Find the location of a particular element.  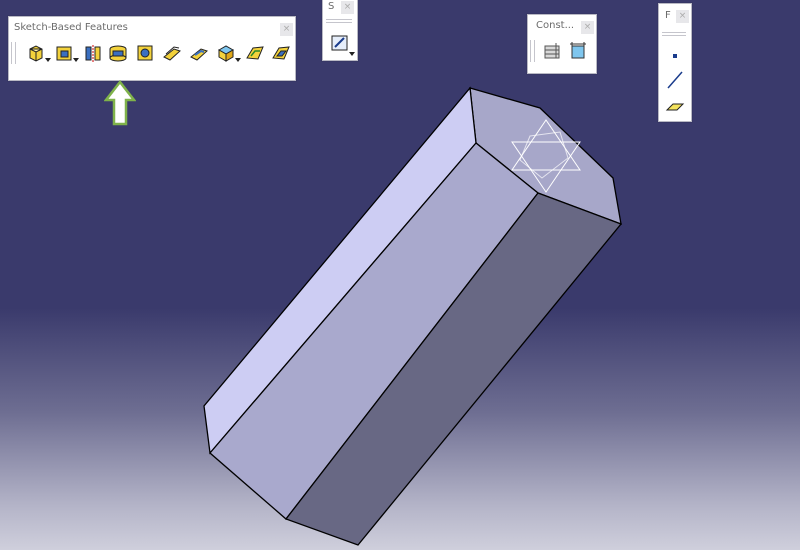

highlight-arrow-icon is located at coordinates (120, 103).